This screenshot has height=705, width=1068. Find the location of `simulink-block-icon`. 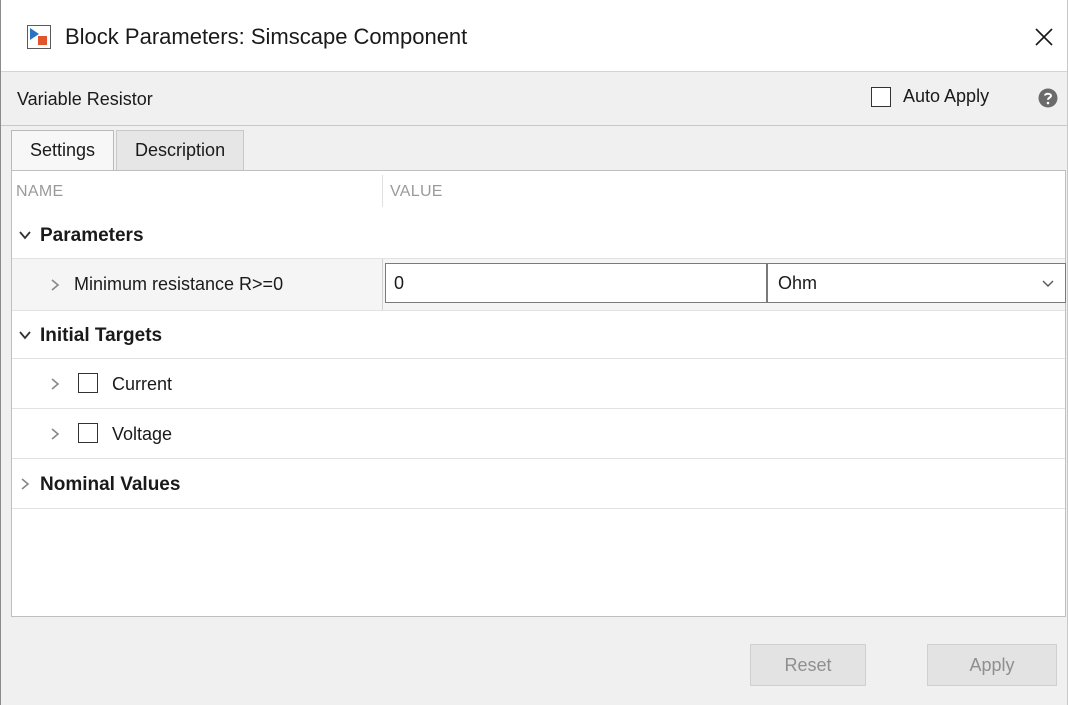

simulink-block-icon is located at coordinates (39, 37).